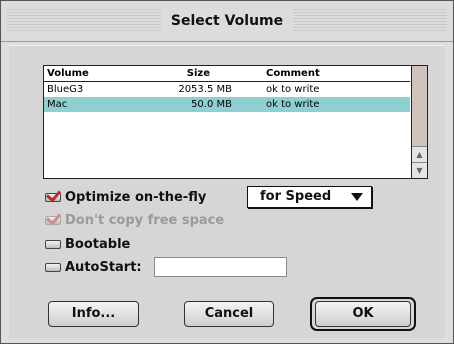 This screenshot has height=344, width=454. I want to click on volume-size: 2053.5 MB, so click(205, 89).